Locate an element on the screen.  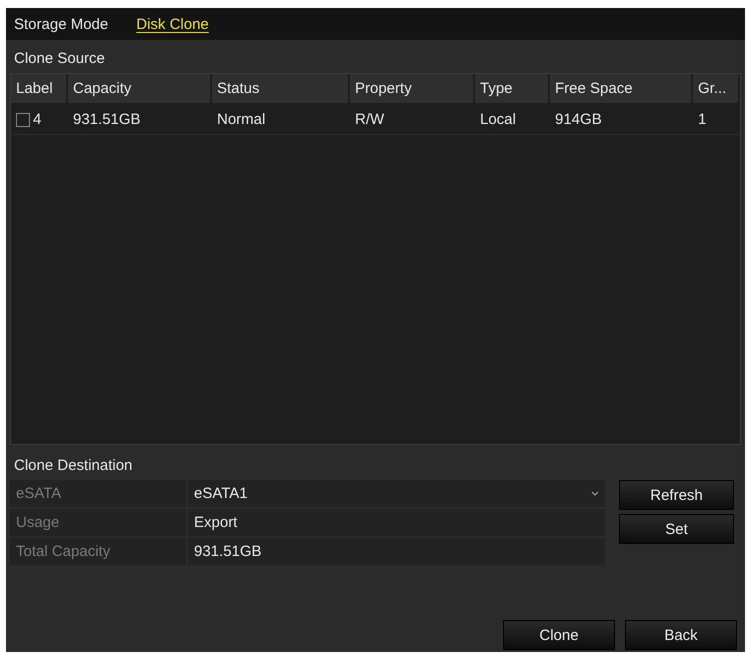
column-header: Capacity is located at coordinates (140, 89).